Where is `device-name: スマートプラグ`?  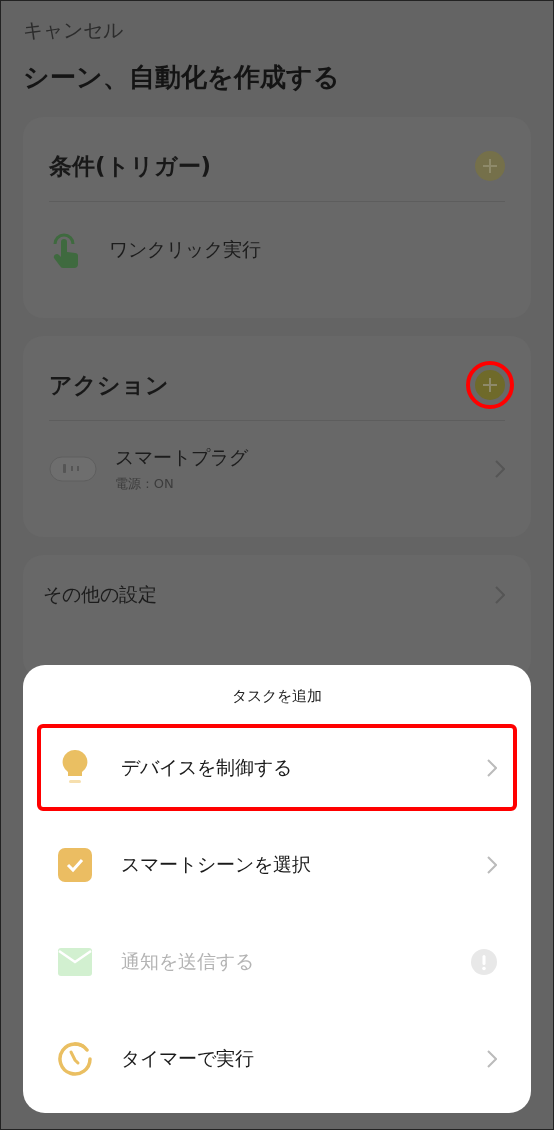
device-name: スマートプラグ is located at coordinates (182, 457).